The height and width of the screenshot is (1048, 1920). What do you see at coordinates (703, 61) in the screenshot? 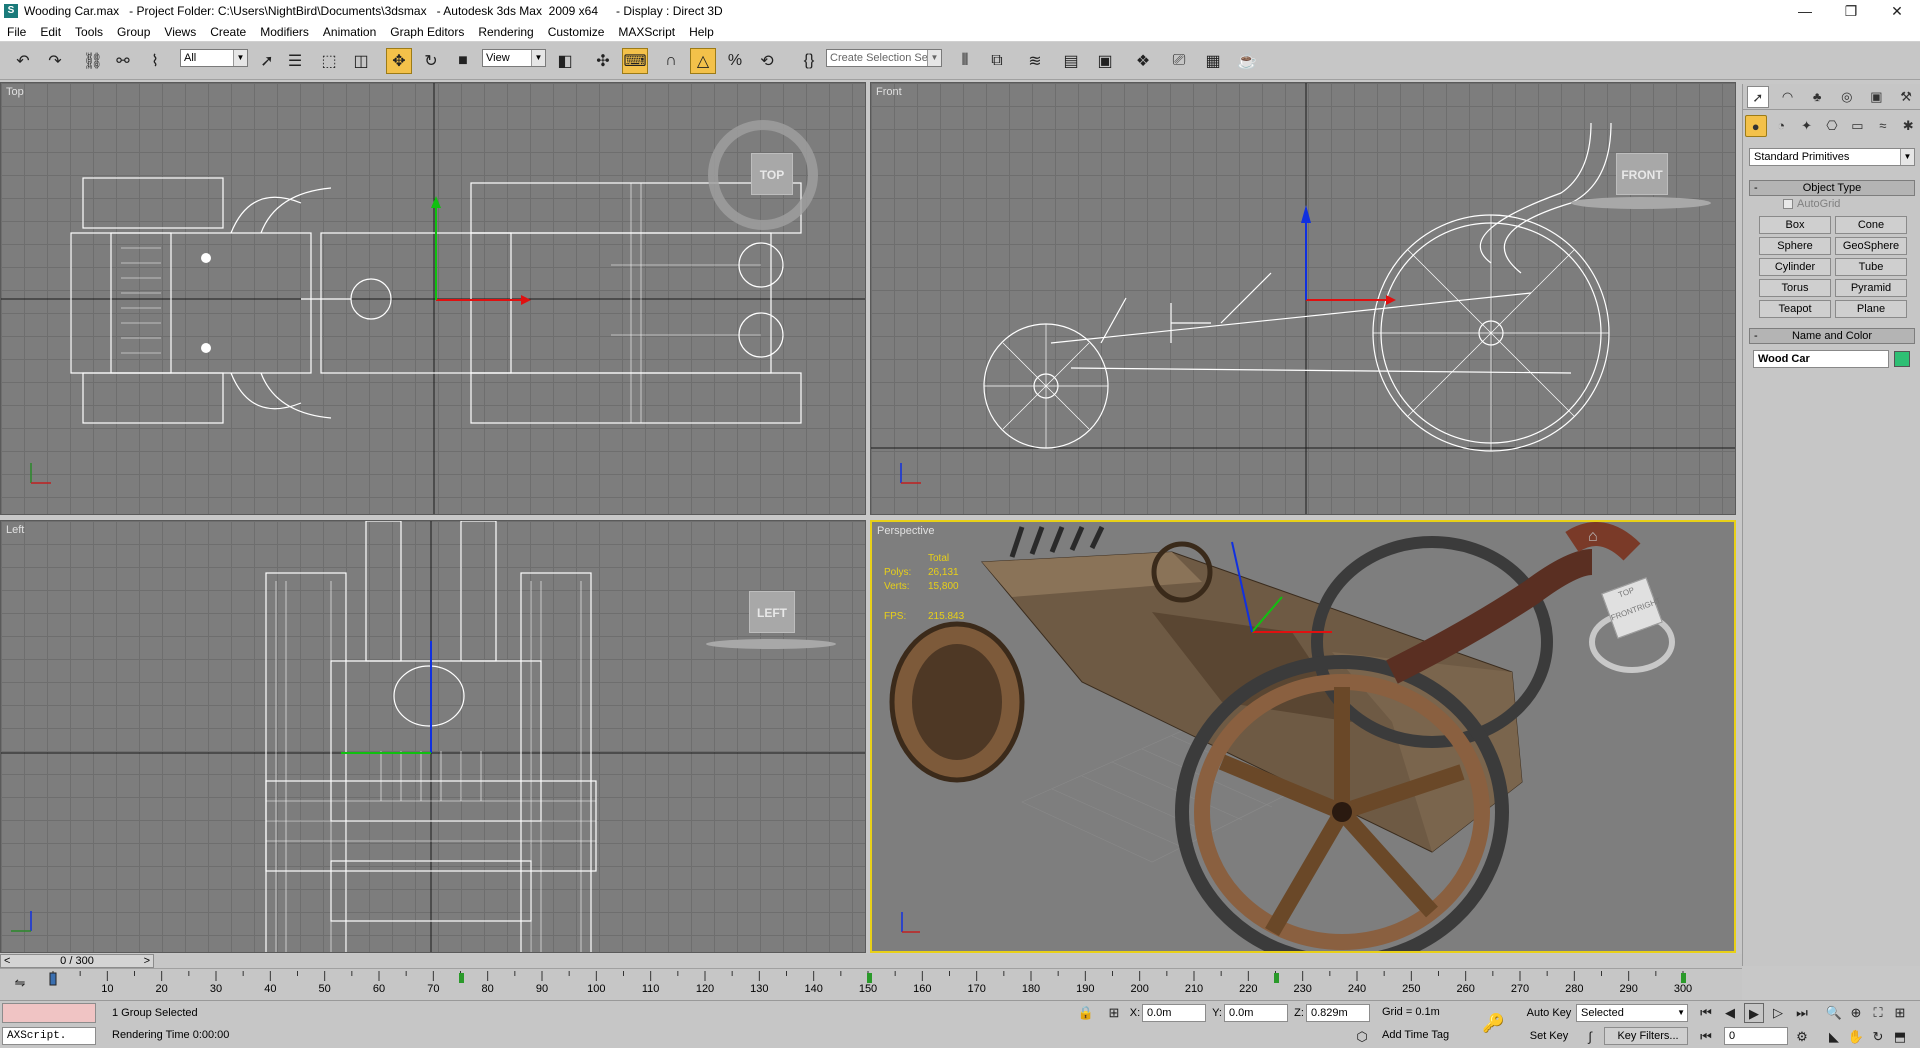
I see `angle-snap-icon: △` at bounding box center [703, 61].